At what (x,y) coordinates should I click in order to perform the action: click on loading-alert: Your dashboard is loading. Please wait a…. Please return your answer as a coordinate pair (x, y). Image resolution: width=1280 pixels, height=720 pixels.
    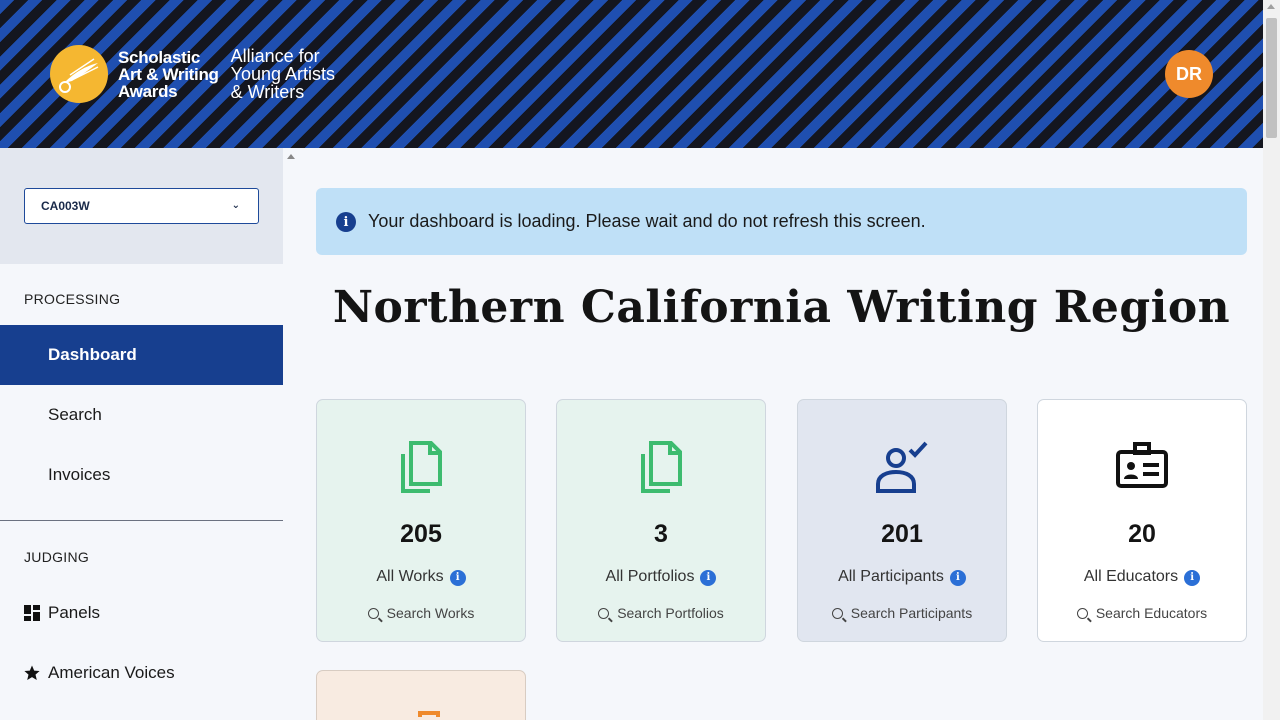
    Looking at the image, I should click on (781, 221).